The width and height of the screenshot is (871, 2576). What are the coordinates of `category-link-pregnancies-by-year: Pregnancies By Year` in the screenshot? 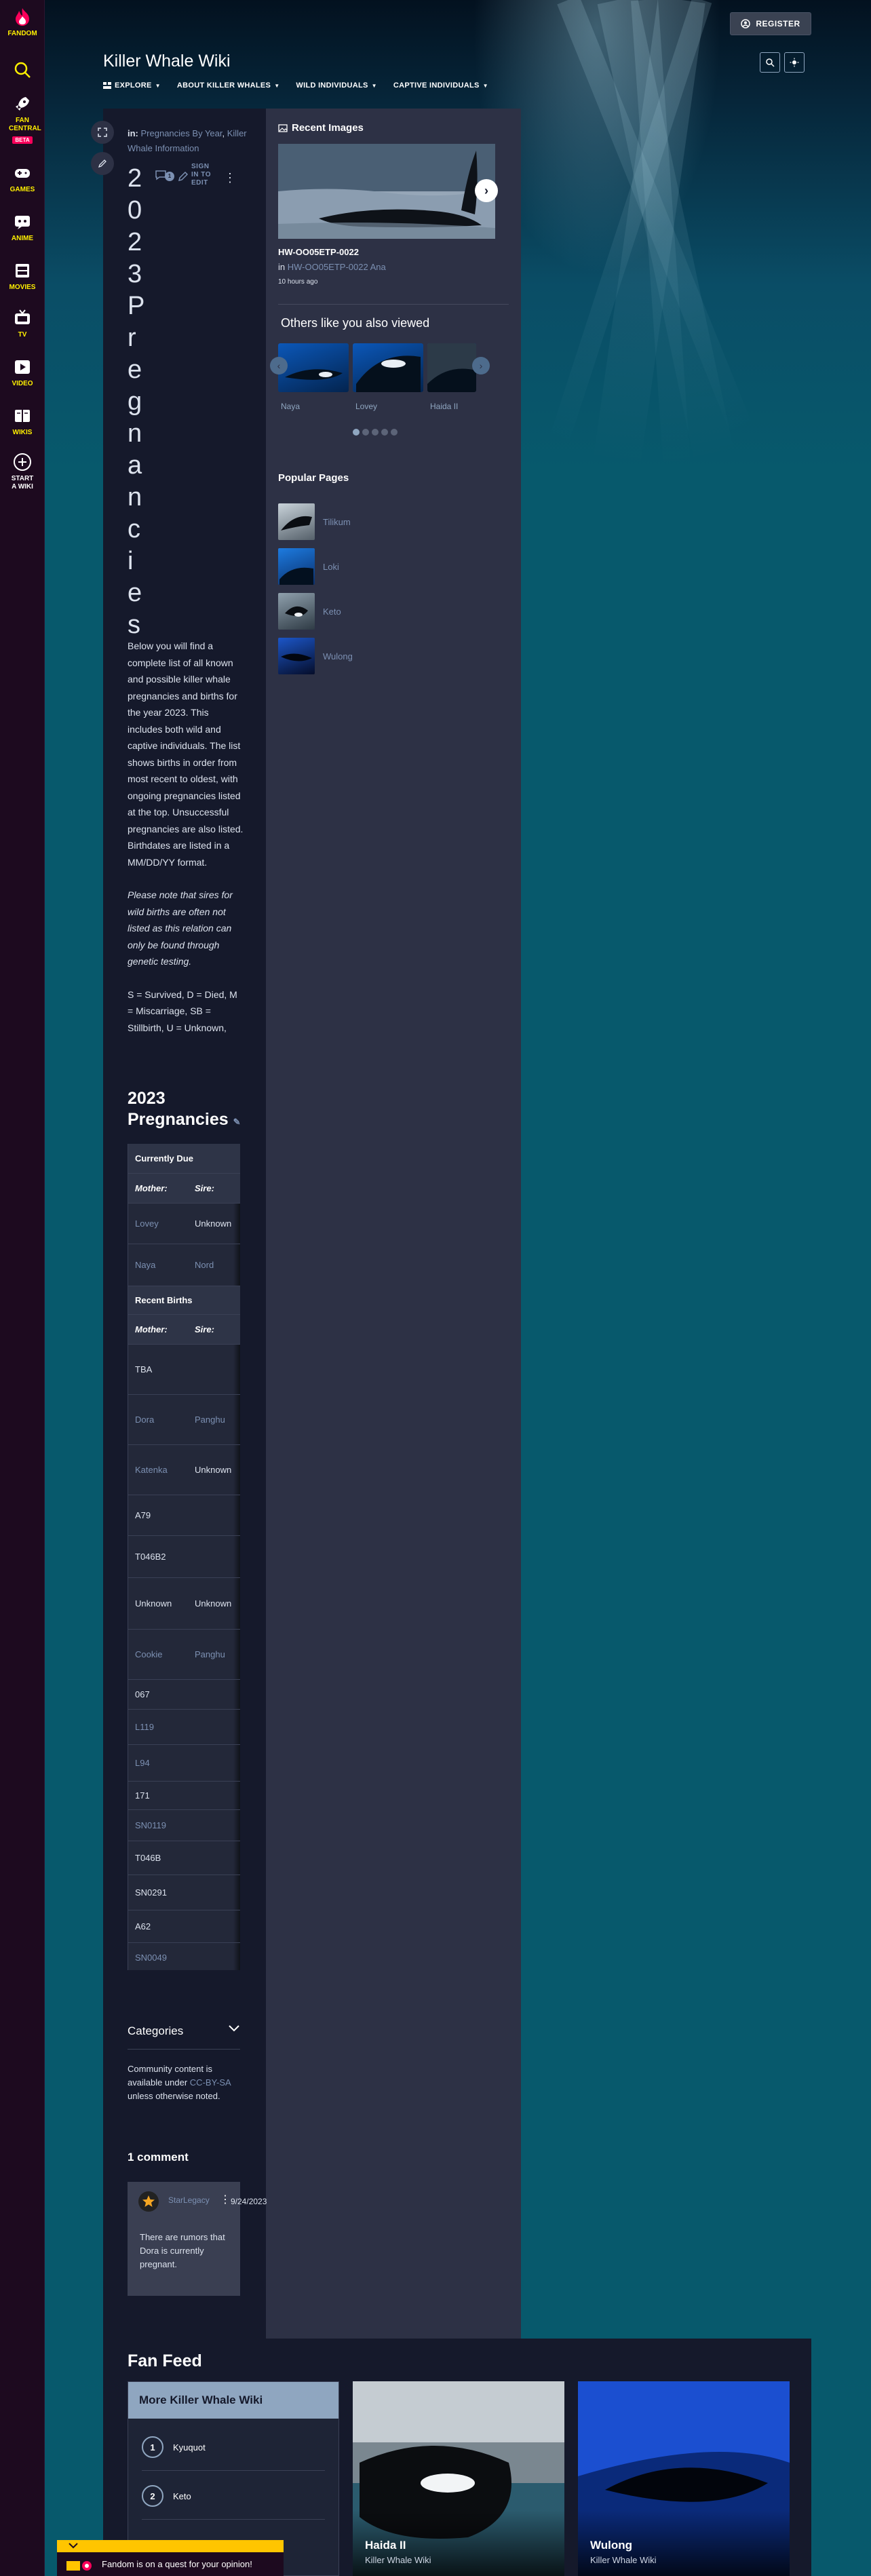 It's located at (181, 133).